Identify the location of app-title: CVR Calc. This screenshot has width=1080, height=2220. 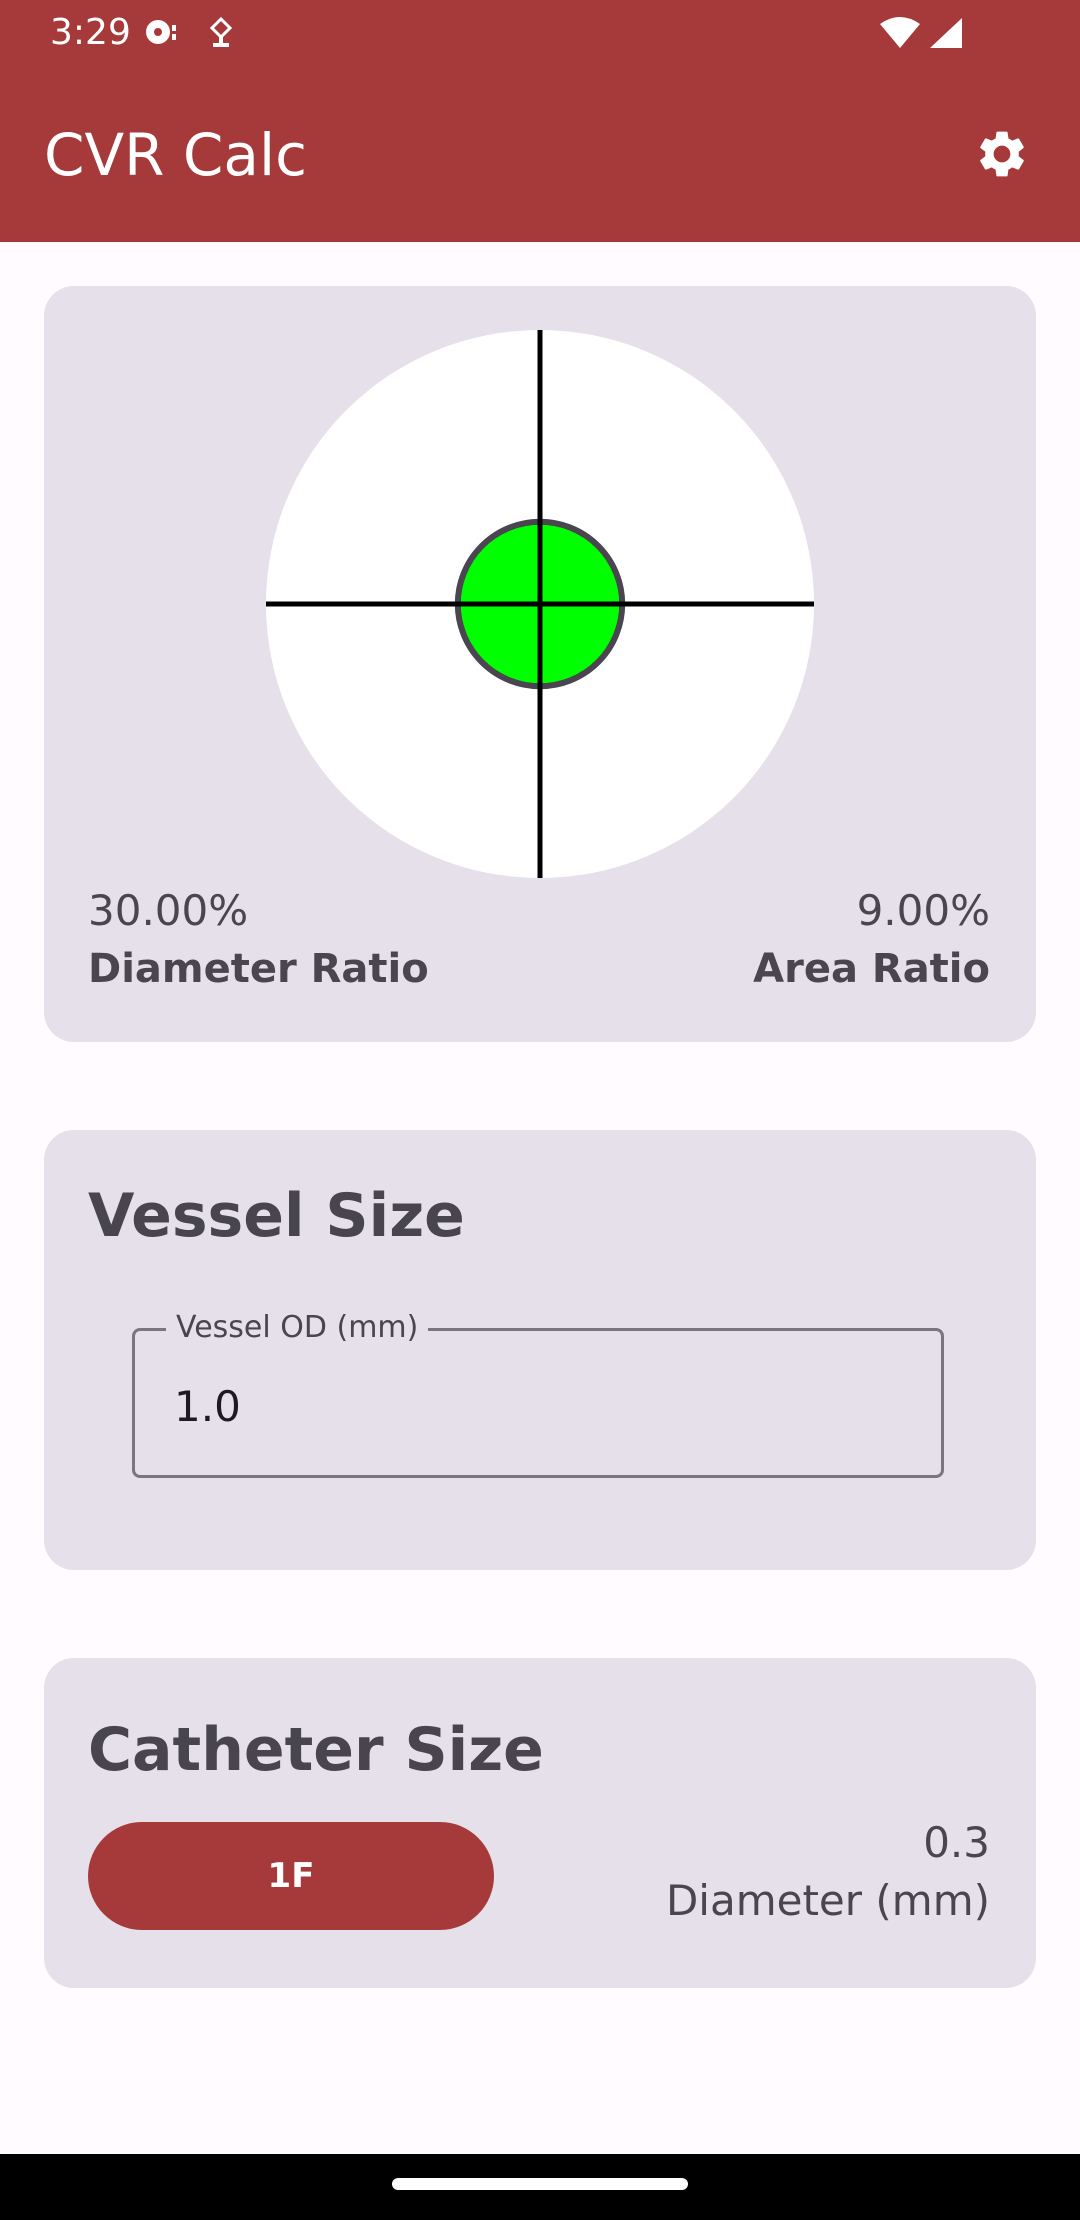
(175, 155).